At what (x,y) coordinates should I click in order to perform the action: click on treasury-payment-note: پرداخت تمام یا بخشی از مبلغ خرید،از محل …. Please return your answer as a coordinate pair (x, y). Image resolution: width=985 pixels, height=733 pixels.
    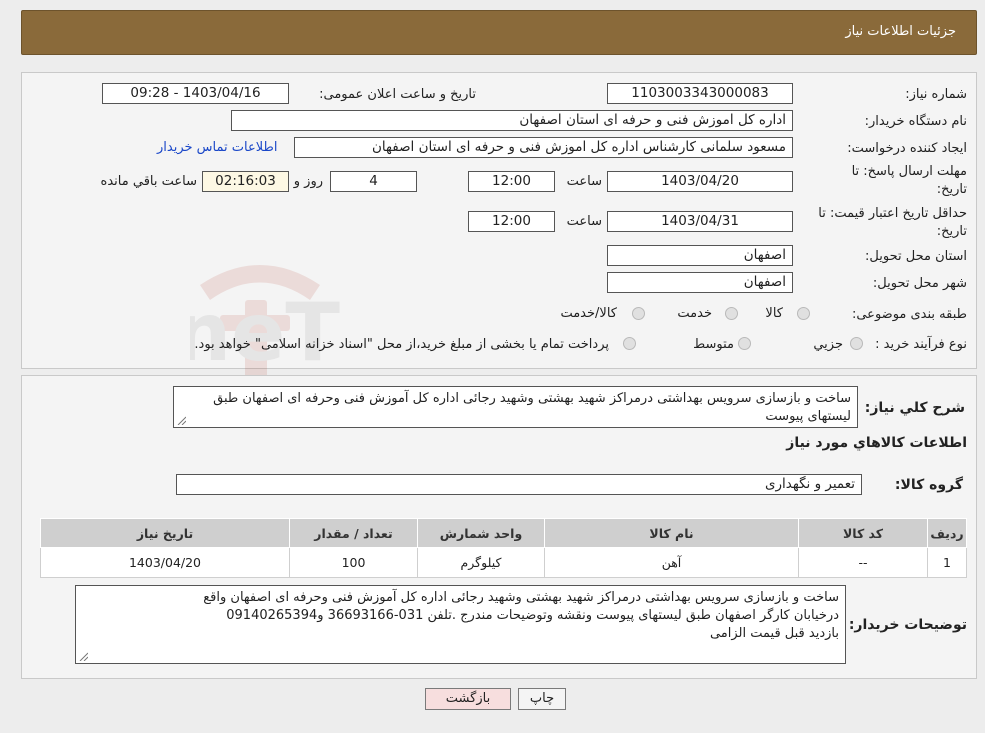
    Looking at the image, I should click on (401, 344).